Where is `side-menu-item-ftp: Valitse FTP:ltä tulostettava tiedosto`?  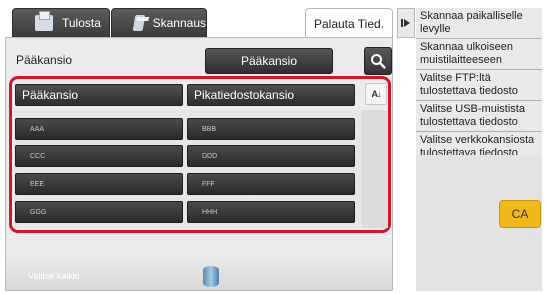
side-menu-item-ftp: Valitse FTP:ltä tulostettava tiedosto is located at coordinates (479, 85).